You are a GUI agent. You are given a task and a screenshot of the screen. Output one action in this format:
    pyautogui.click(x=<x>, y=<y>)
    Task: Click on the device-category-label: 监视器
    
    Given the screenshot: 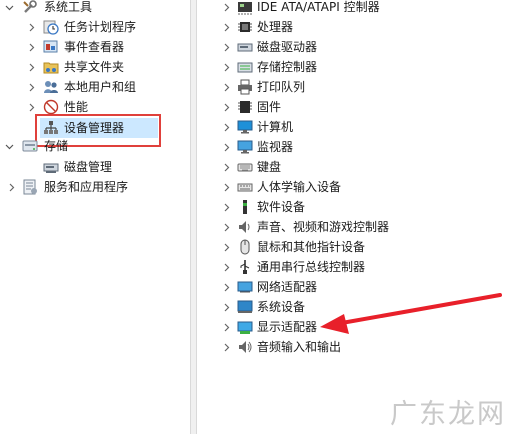 What is the action you would take?
    pyautogui.click(x=275, y=147)
    